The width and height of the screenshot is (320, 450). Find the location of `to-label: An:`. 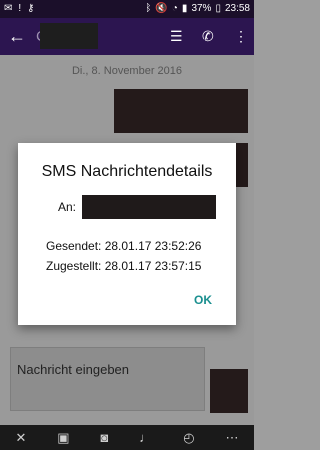

to-label: An: is located at coordinates (67, 207).